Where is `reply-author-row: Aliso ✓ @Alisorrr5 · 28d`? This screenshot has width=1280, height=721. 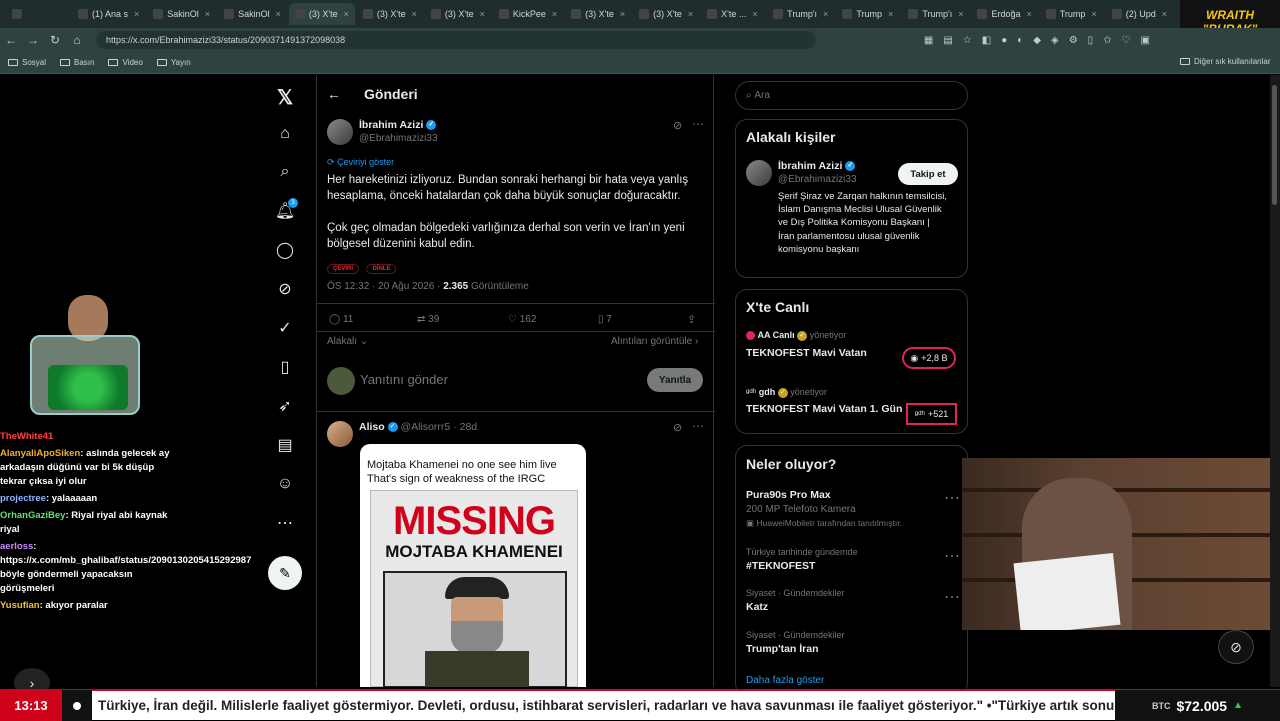
reply-author-row: Aliso ✓ @Alisorrr5 · 28d is located at coordinates (418, 427).